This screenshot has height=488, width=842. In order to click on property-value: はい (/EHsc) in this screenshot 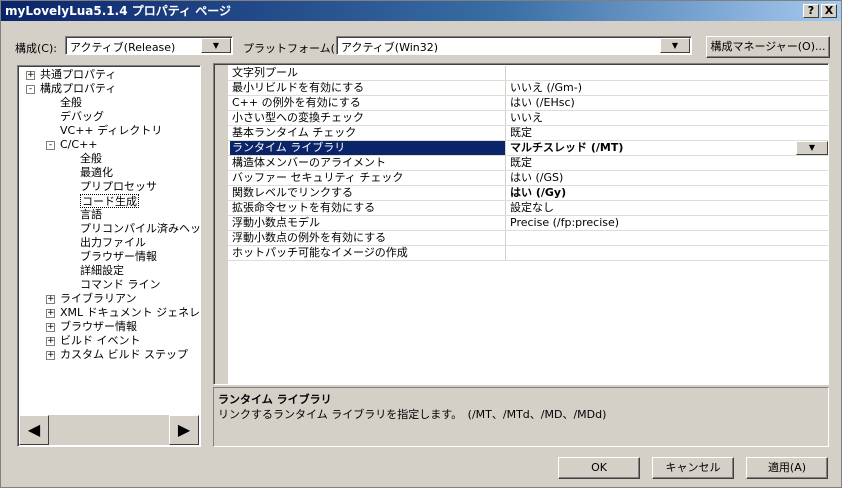, I will do `click(667, 103)`.